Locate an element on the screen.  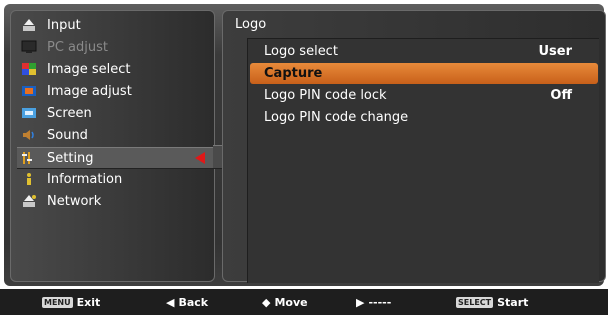
pc-adjust-icon is located at coordinates (29, 47).